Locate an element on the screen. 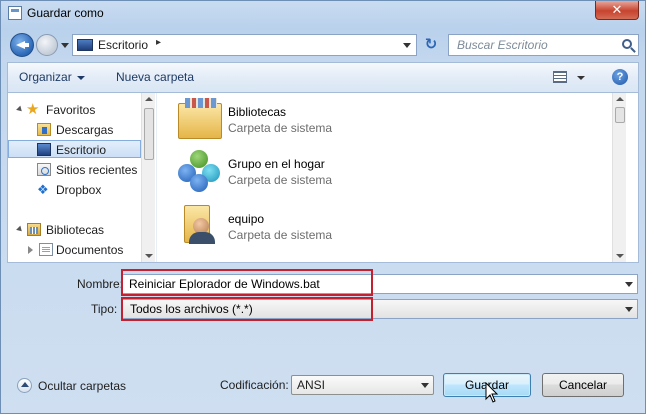 The image size is (646, 414). breadcrumb-chevron-icon: ▸ is located at coordinates (158, 42).